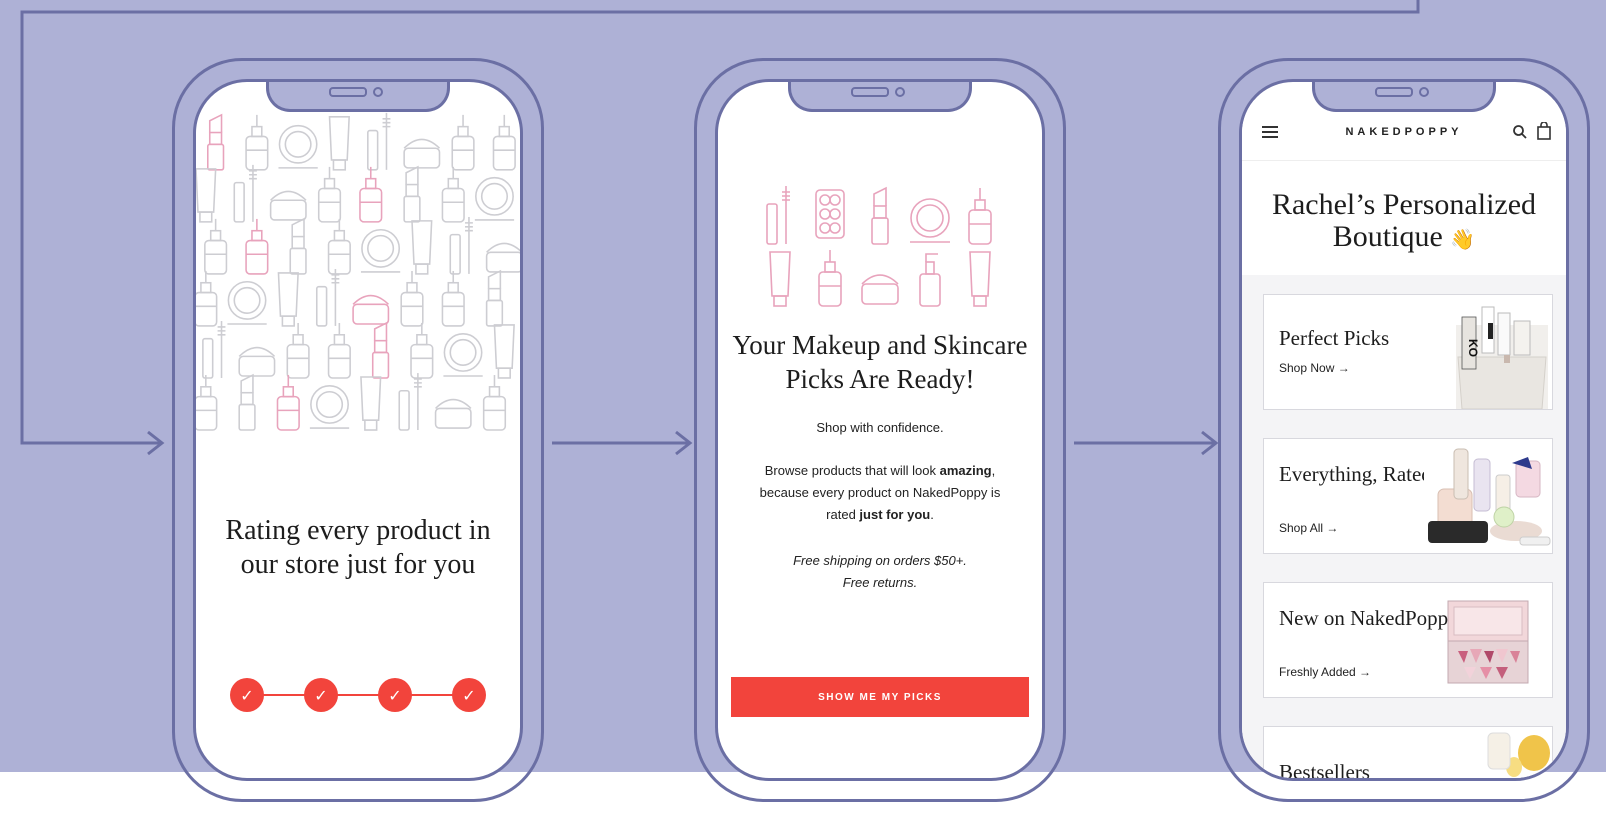 This screenshot has height=817, width=1606. Describe the element at coordinates (1334, 338) in the screenshot. I see `card-title: Perfect Picks` at that location.